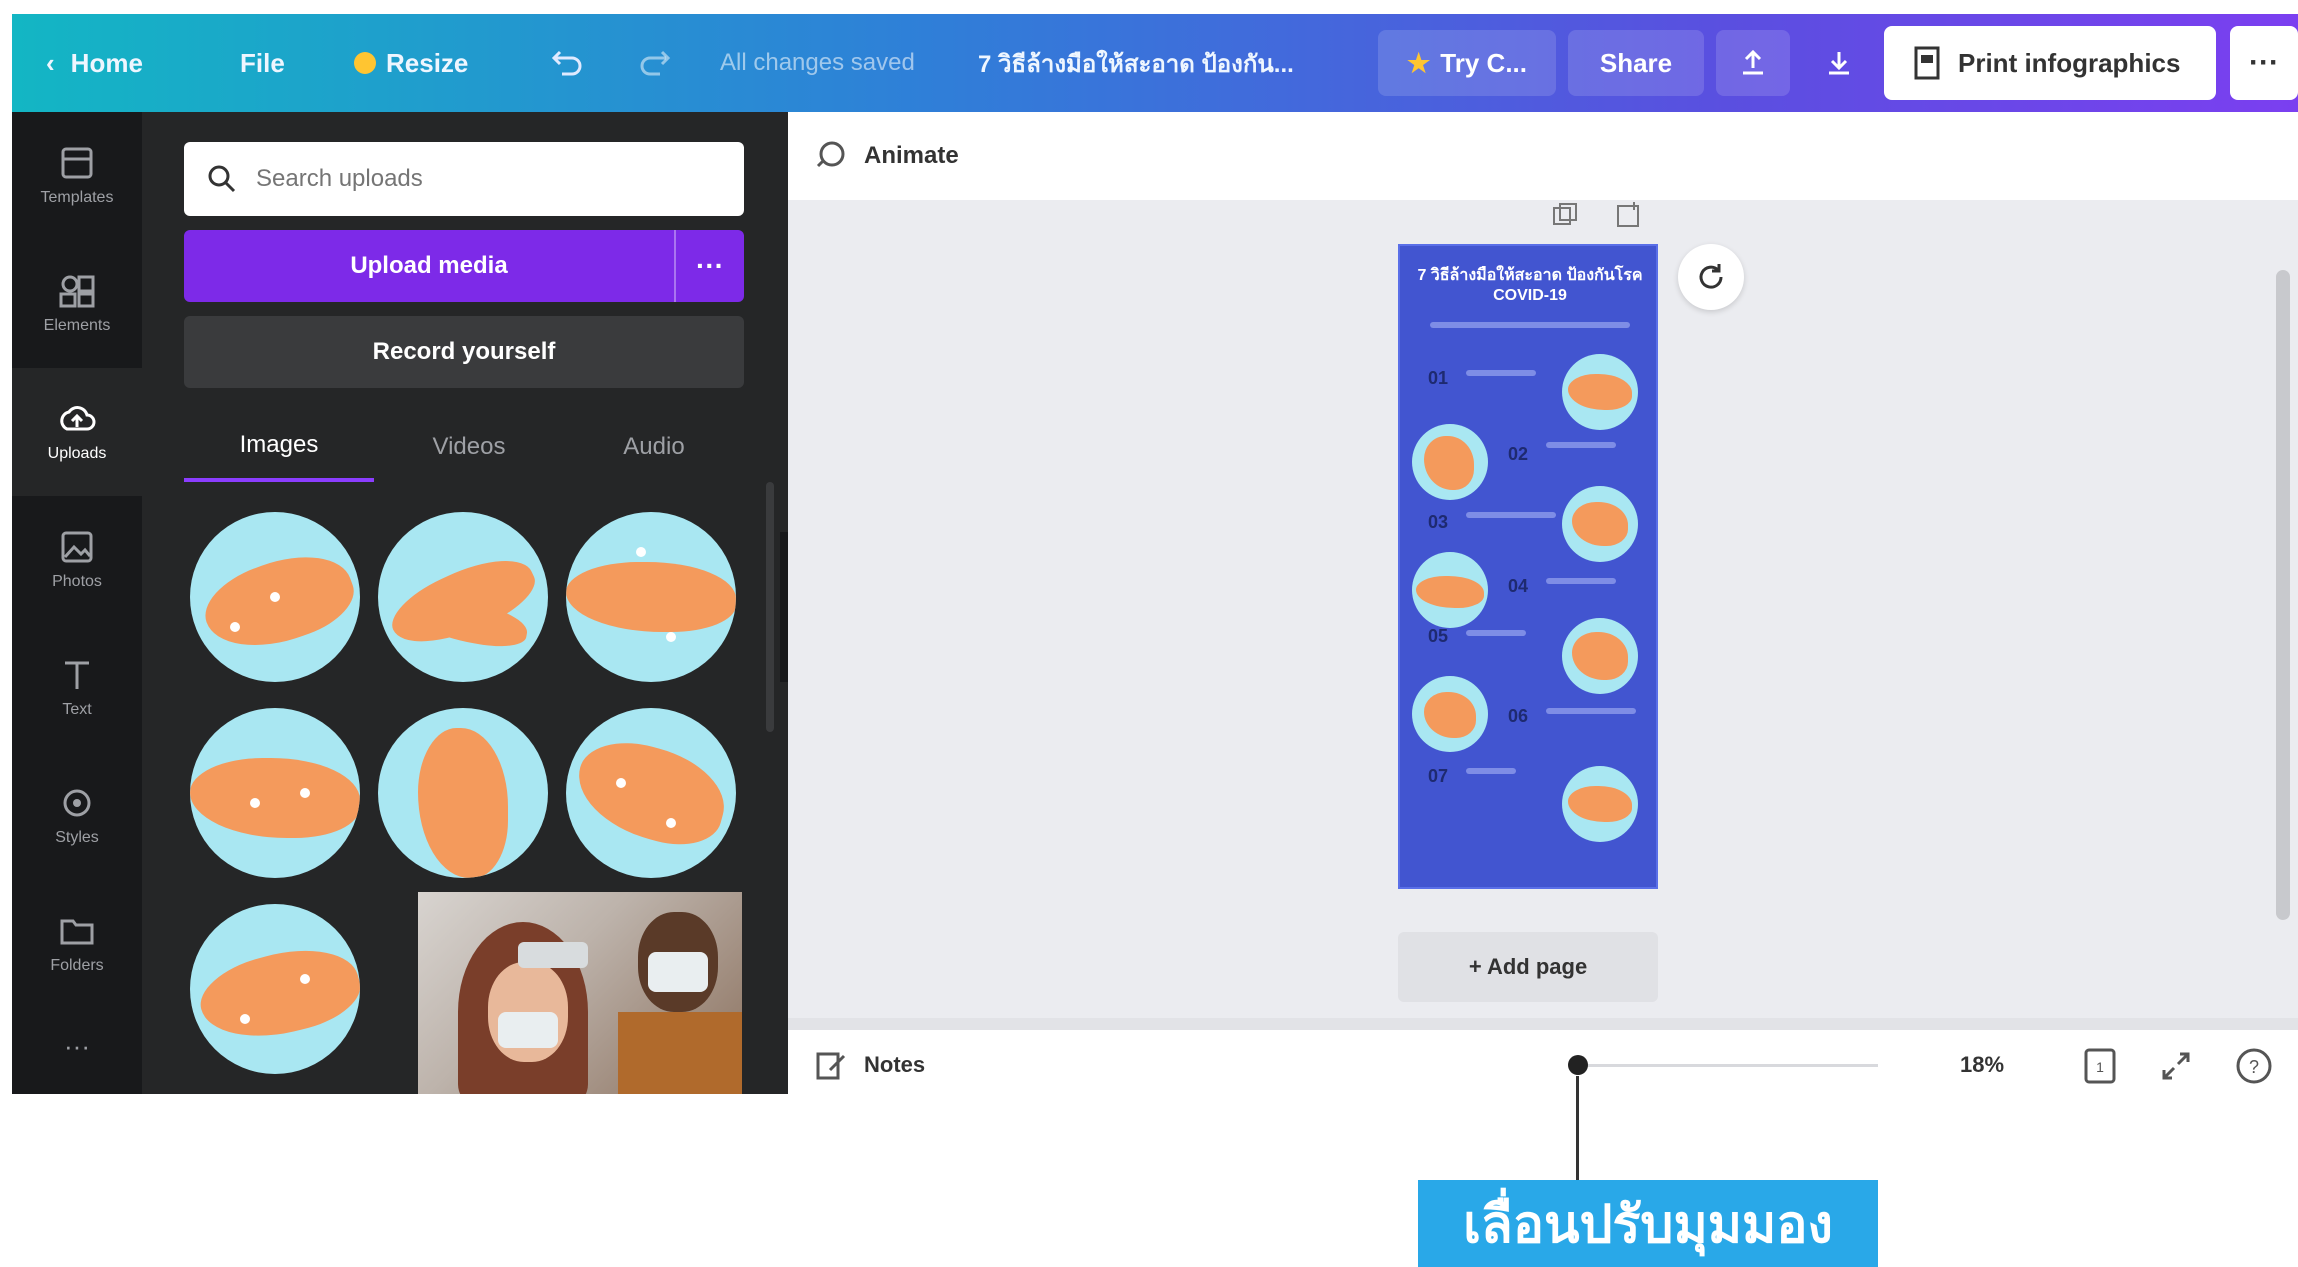  I want to click on rail-item-uploads: Uploads, so click(77, 432).